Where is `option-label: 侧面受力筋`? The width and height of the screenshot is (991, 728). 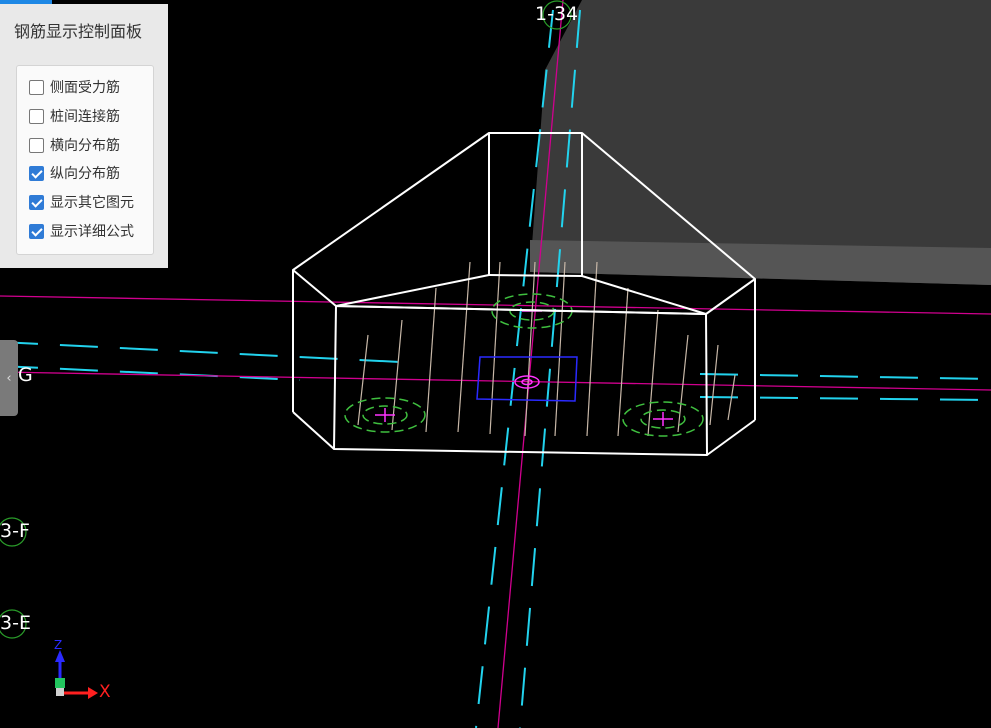 option-label: 侧面受力筋 is located at coordinates (85, 88).